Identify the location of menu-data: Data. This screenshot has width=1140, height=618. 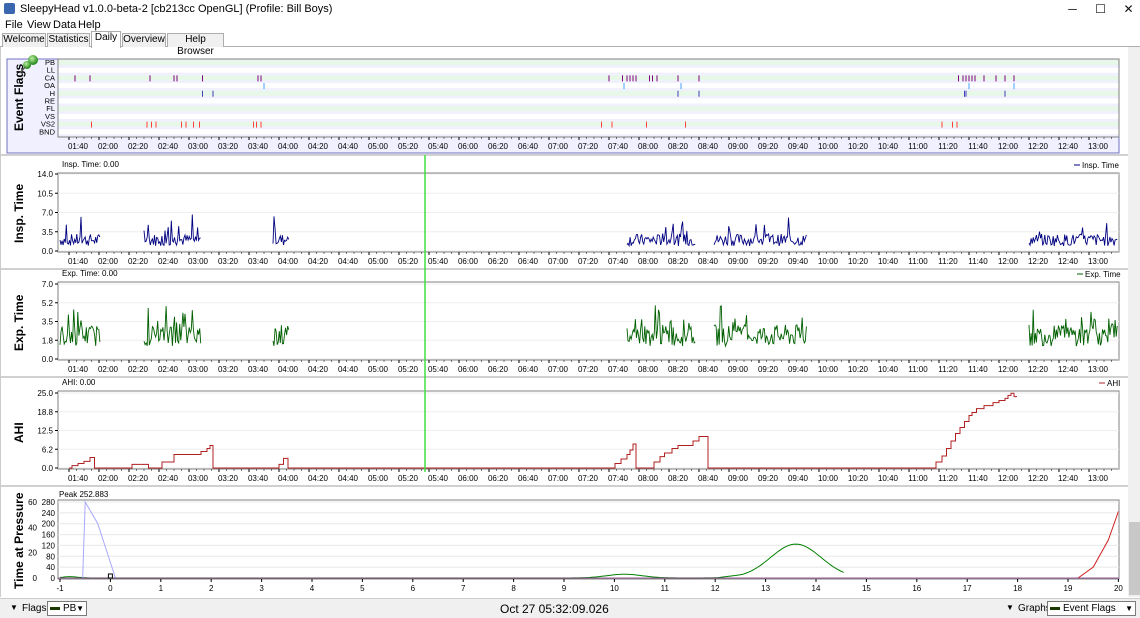
(64, 25).